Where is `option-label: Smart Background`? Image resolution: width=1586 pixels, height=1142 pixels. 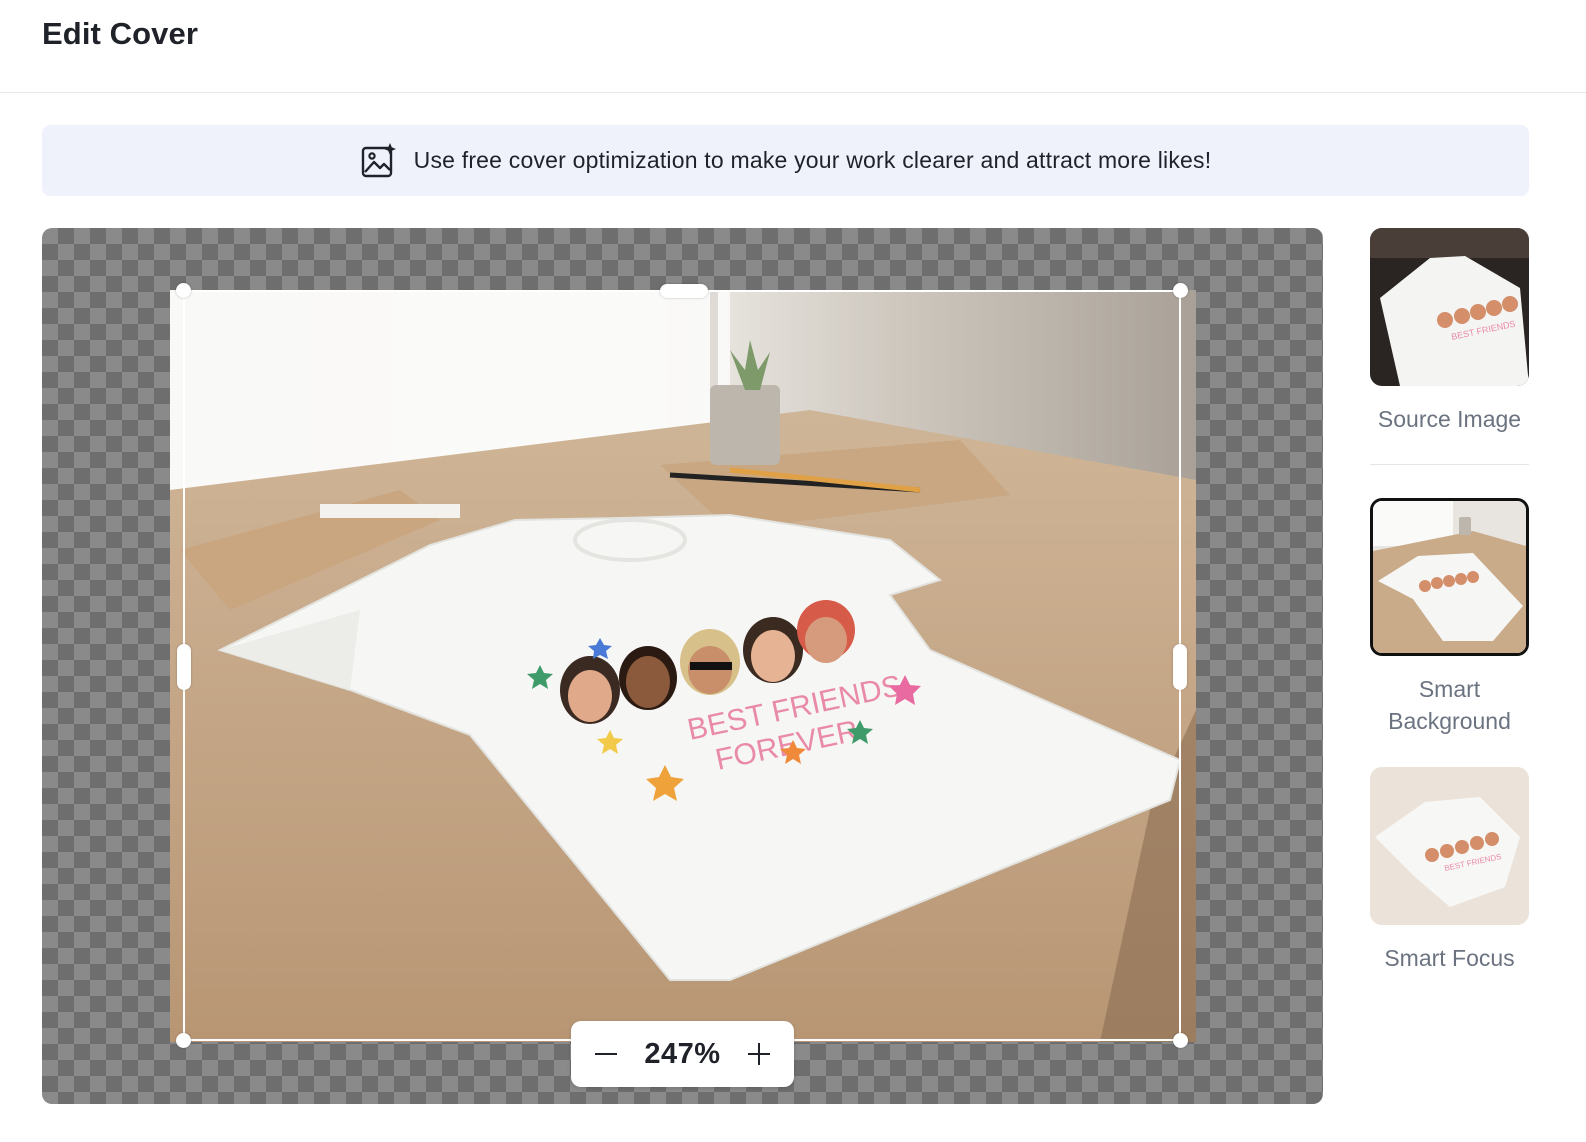
option-label: Smart Background is located at coordinates (1449, 705).